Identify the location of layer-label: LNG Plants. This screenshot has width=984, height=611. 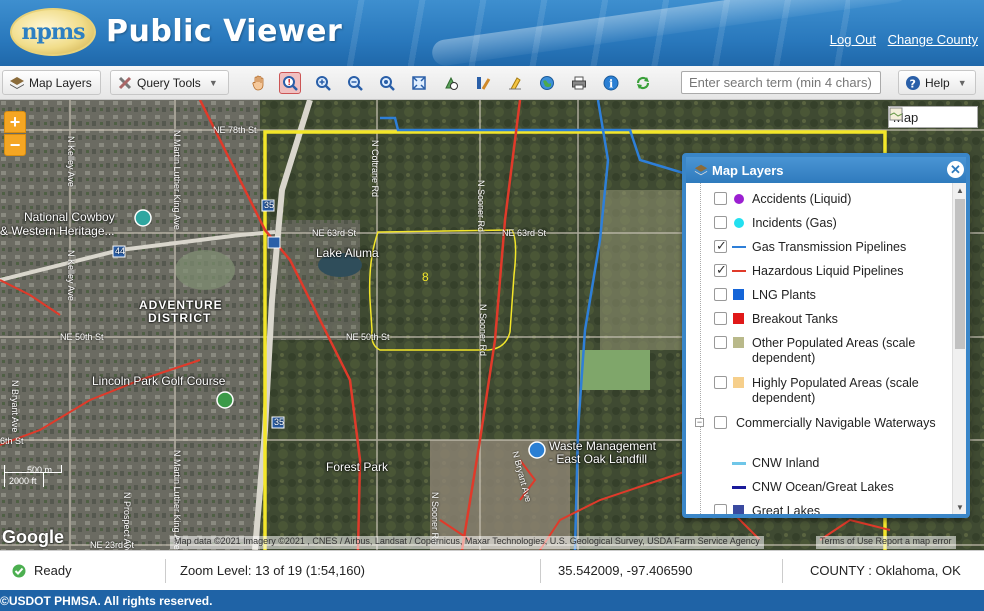
(784, 295).